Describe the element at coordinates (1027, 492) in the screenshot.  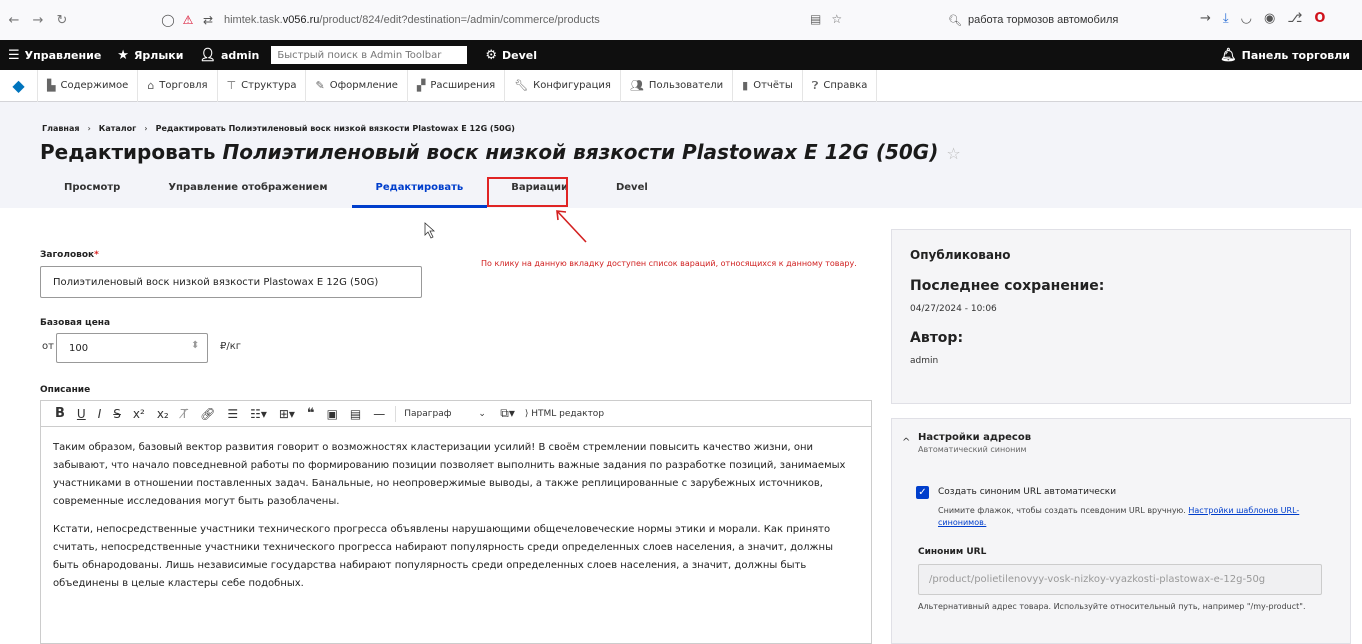
I see `auto-alias-label: Создать синоним URL автоматически` at that location.